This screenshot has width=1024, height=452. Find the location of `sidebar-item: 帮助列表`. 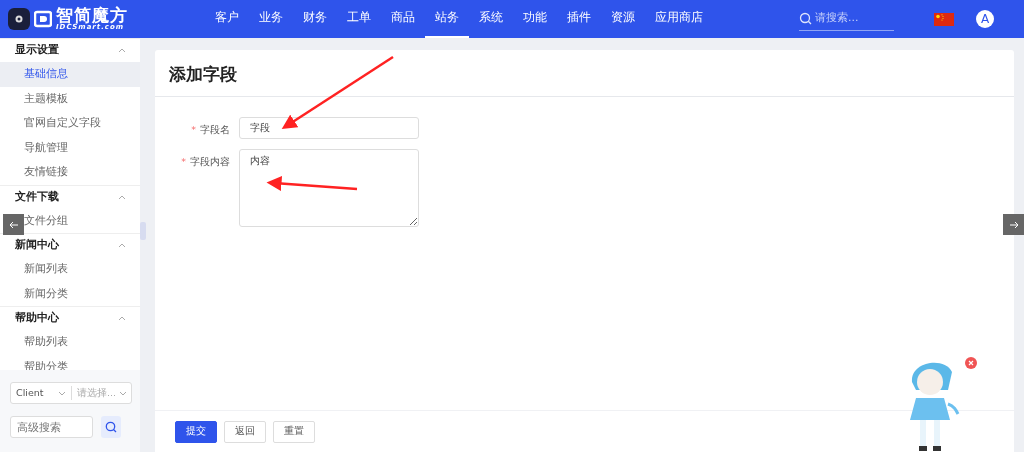

sidebar-item: 帮助列表 is located at coordinates (70, 342).